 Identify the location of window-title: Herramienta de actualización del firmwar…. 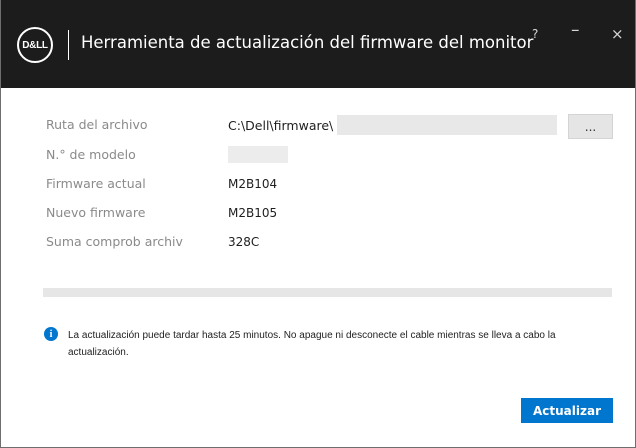
(307, 42).